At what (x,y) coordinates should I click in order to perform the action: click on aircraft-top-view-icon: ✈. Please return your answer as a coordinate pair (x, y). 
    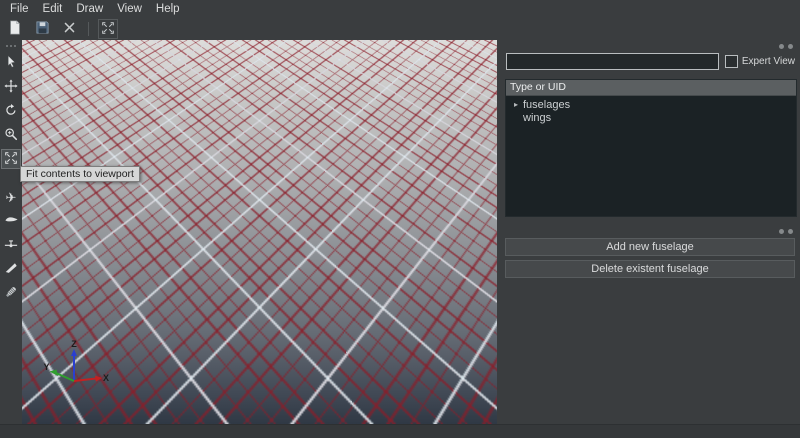
    Looking at the image, I should click on (11, 197).